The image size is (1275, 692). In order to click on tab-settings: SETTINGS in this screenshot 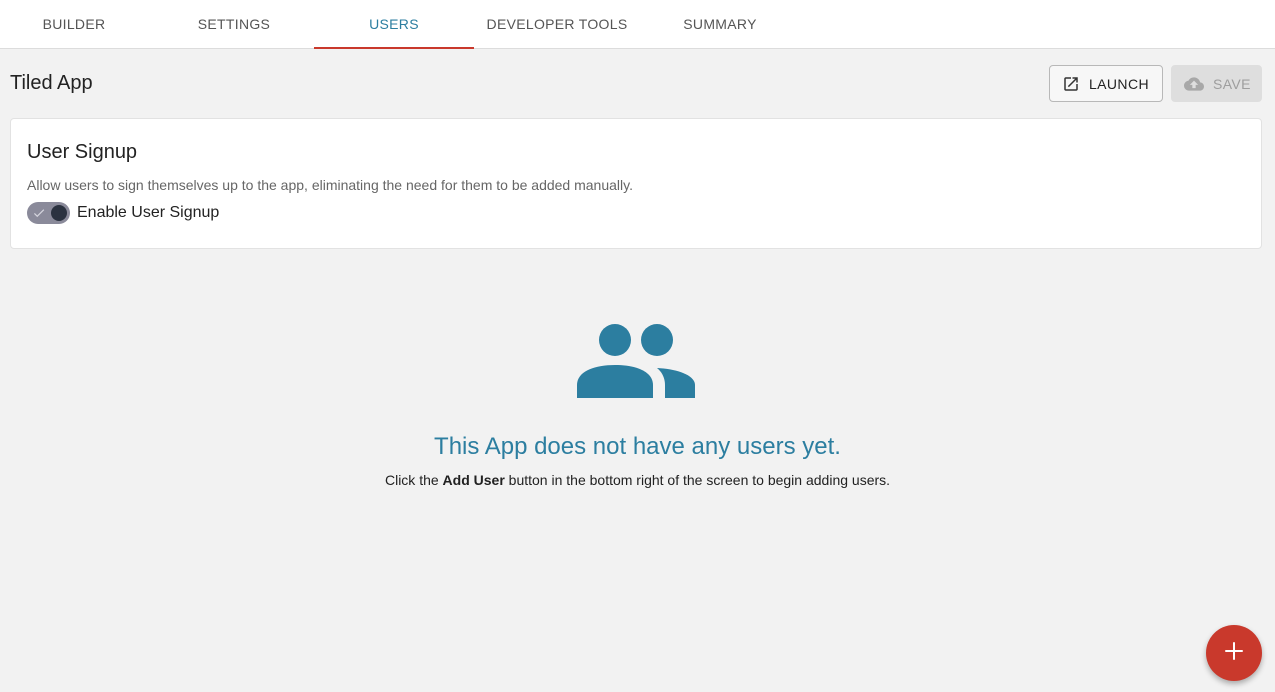, I will do `click(234, 24)`.